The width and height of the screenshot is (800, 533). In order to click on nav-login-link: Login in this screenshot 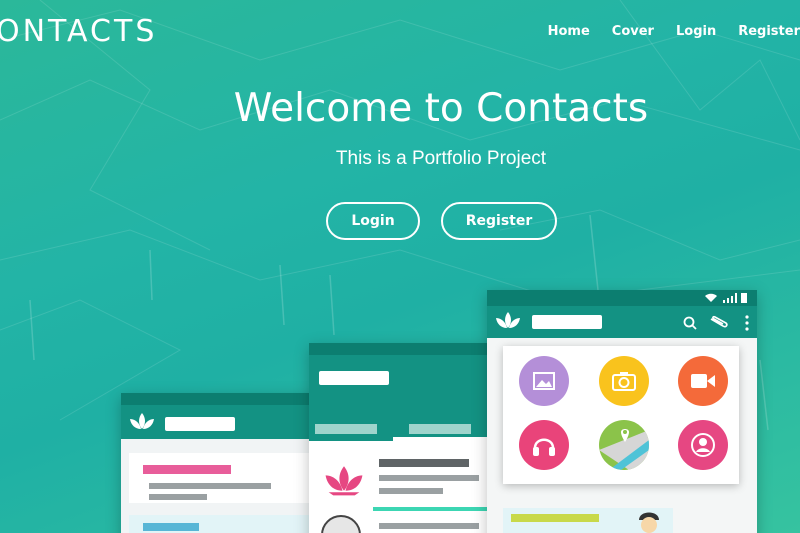, I will do `click(696, 31)`.